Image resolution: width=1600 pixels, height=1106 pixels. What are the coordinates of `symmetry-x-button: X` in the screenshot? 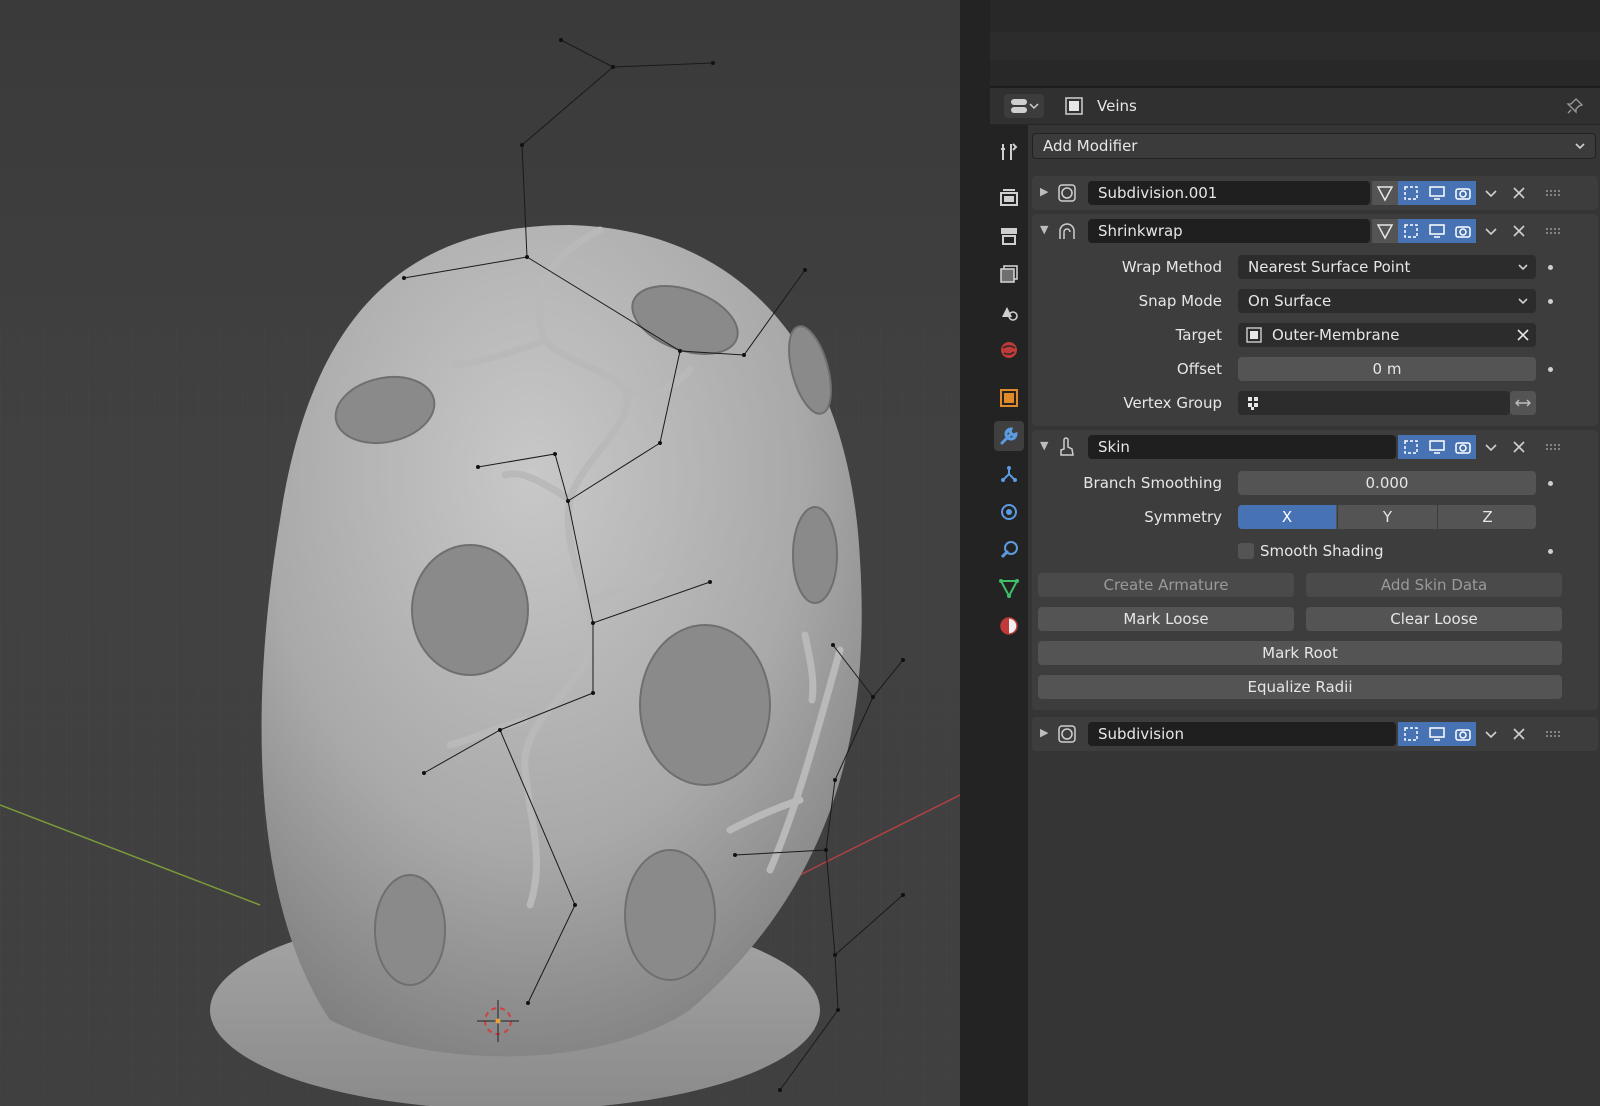 It's located at (1287, 517).